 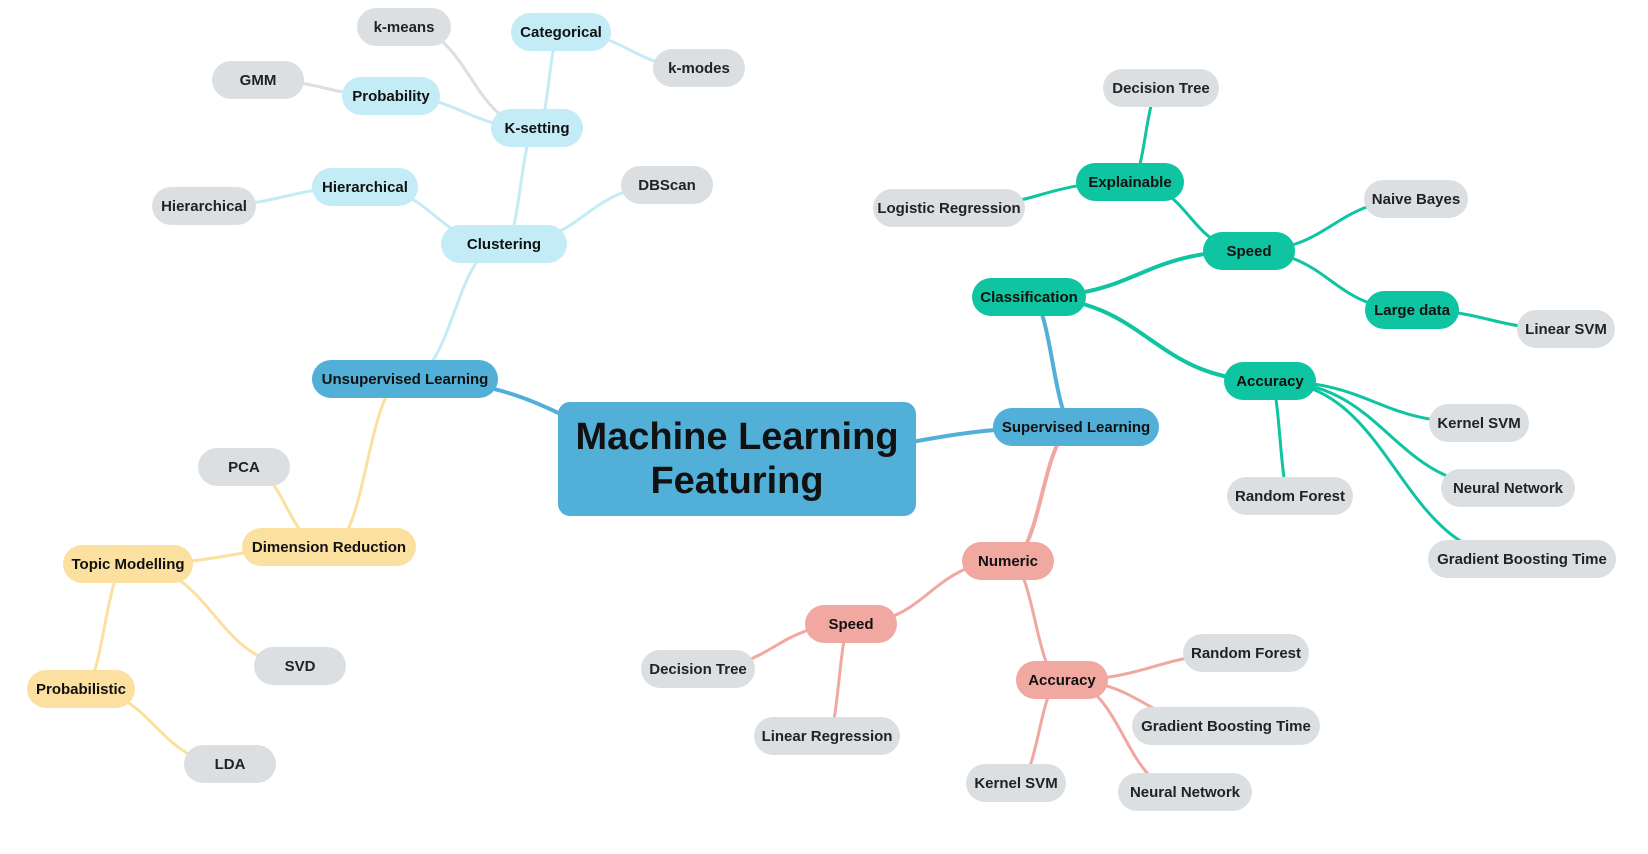 I want to click on dbscan-leaf: DBScan, so click(x=667, y=185).